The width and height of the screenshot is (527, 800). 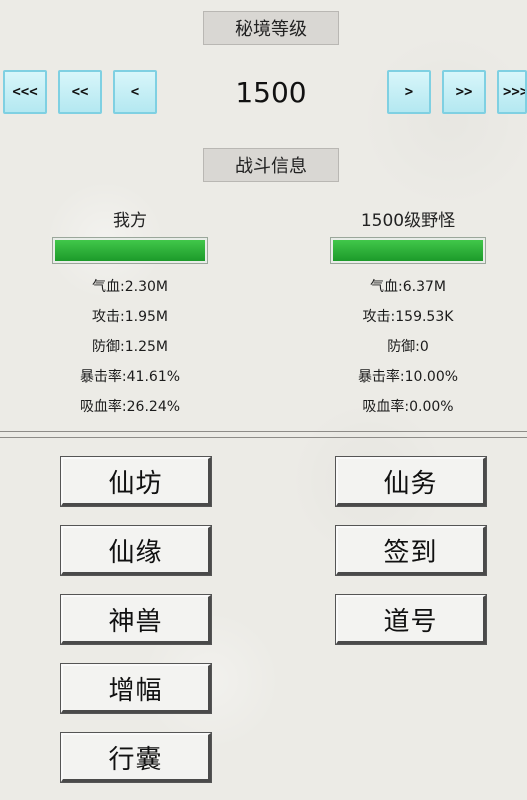 I want to click on enemy-defense-stat: 防御:0, so click(x=408, y=347).